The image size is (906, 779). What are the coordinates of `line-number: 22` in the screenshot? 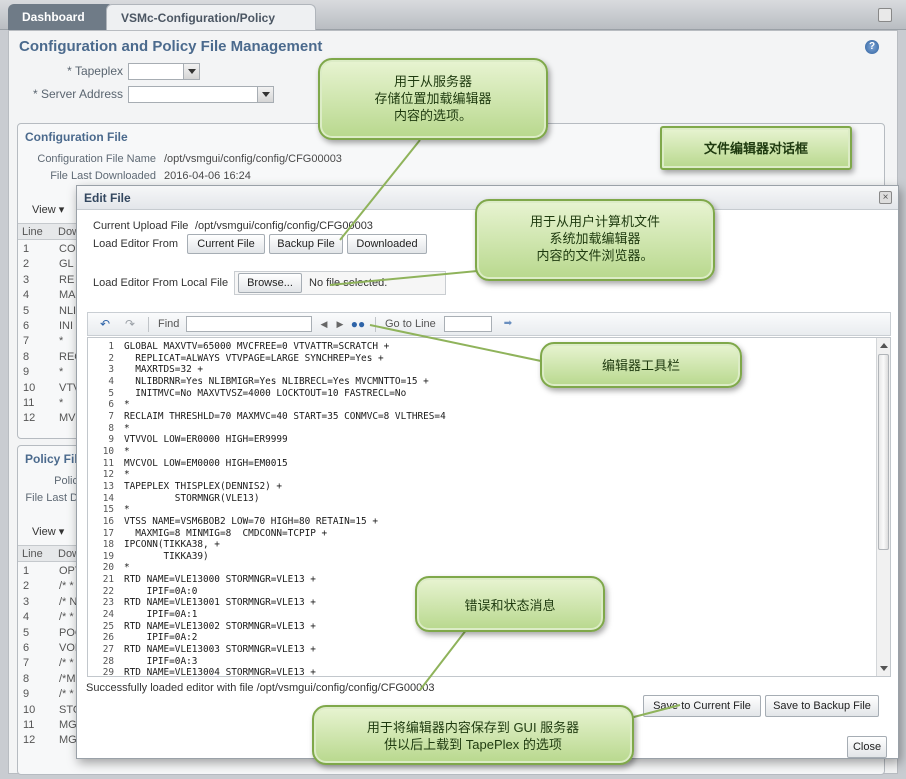 It's located at (108, 591).